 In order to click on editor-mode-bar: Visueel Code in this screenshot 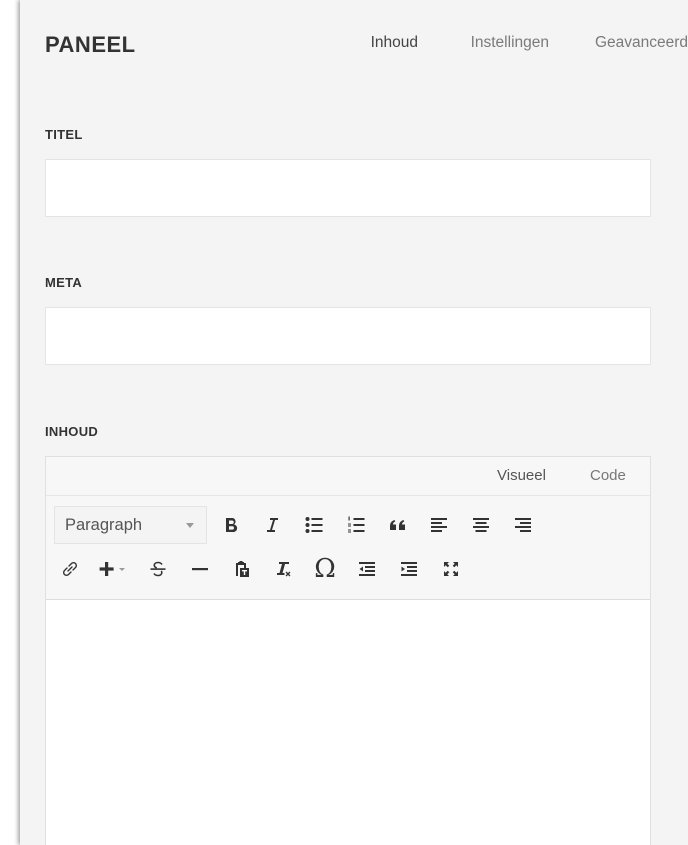, I will do `click(348, 476)`.